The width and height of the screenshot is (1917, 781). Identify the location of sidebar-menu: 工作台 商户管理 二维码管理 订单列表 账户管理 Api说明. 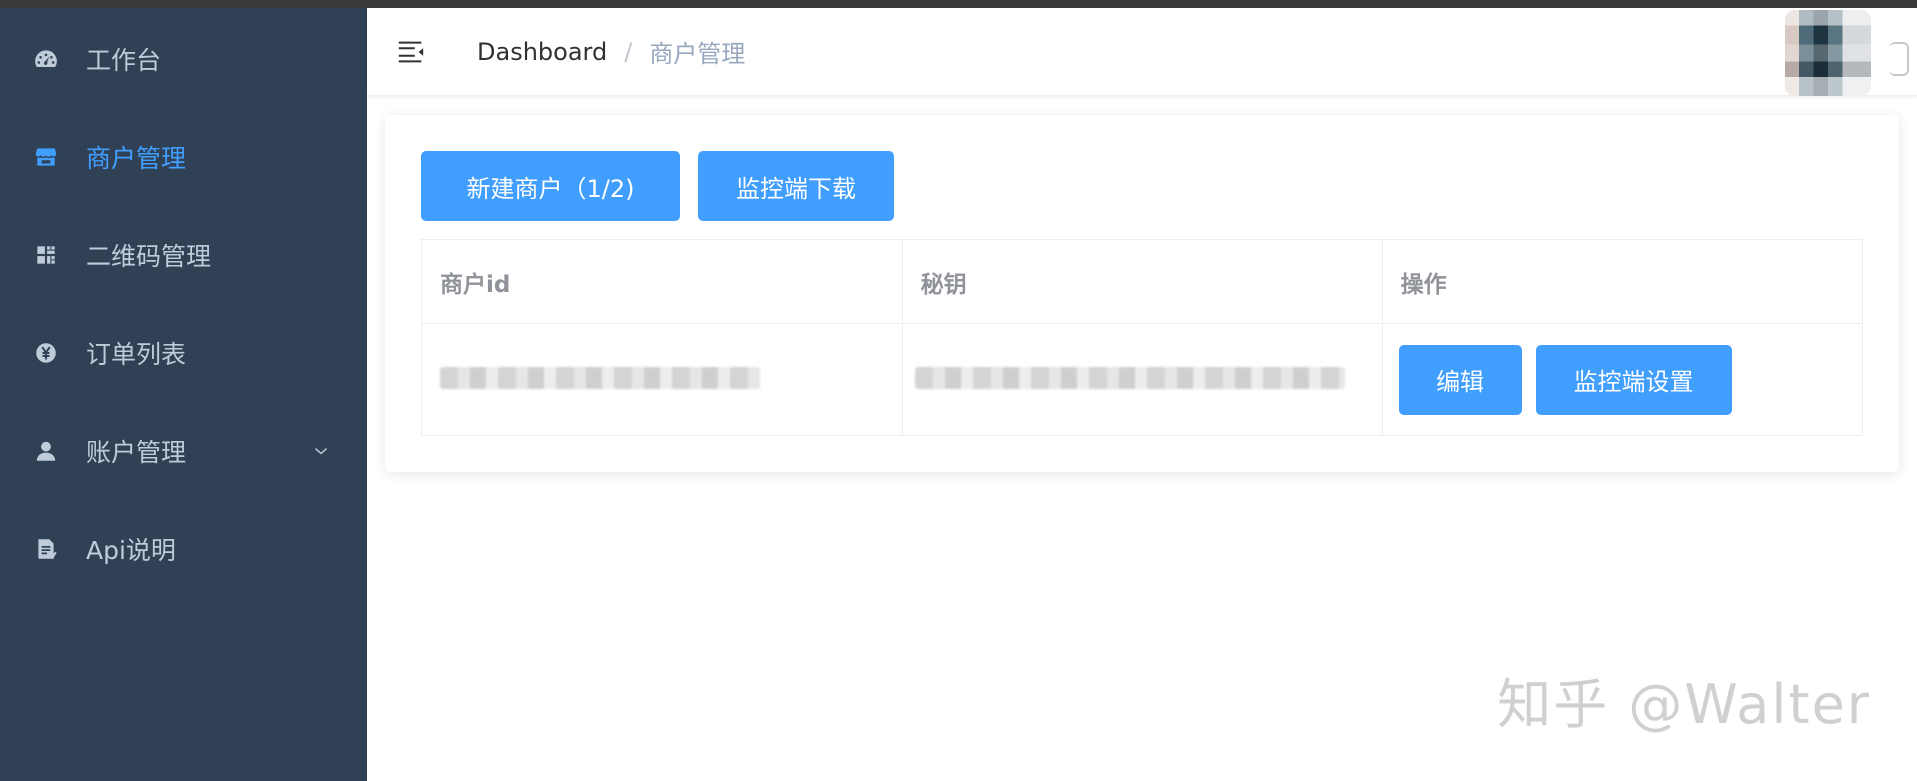
(183, 299).